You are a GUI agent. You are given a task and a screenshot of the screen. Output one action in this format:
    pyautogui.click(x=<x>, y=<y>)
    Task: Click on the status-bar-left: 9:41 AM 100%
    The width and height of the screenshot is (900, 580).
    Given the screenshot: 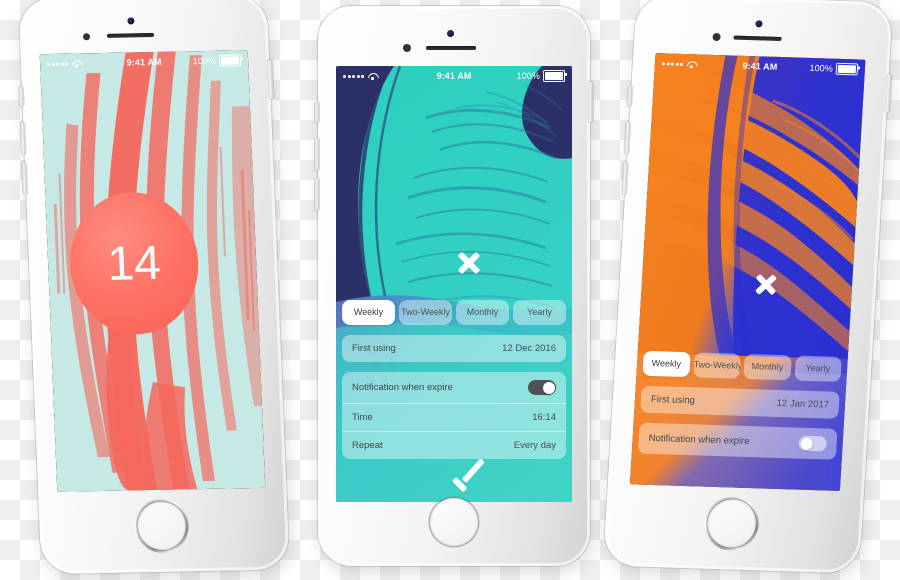 What is the action you would take?
    pyautogui.click(x=144, y=62)
    